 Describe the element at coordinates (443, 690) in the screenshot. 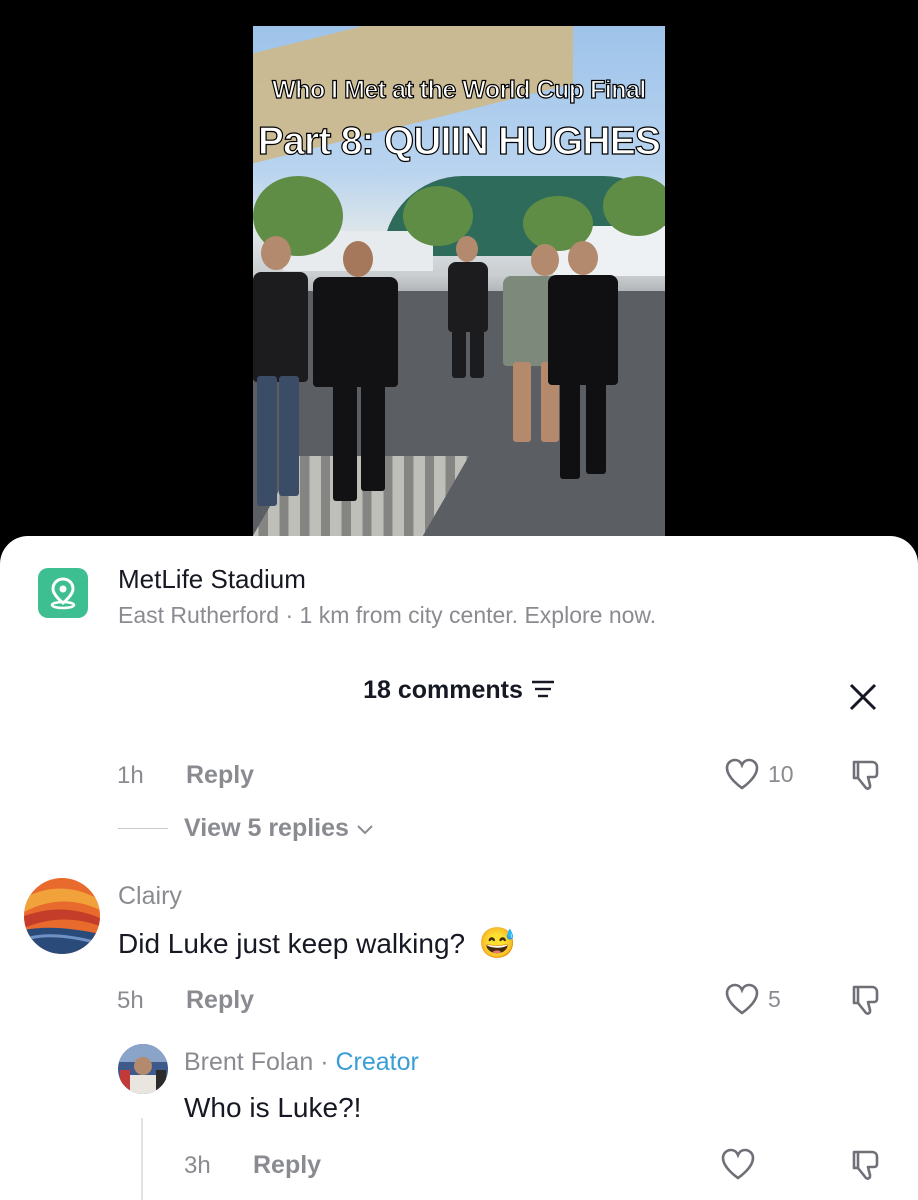

I see `comments-count: 18 comments` at that location.